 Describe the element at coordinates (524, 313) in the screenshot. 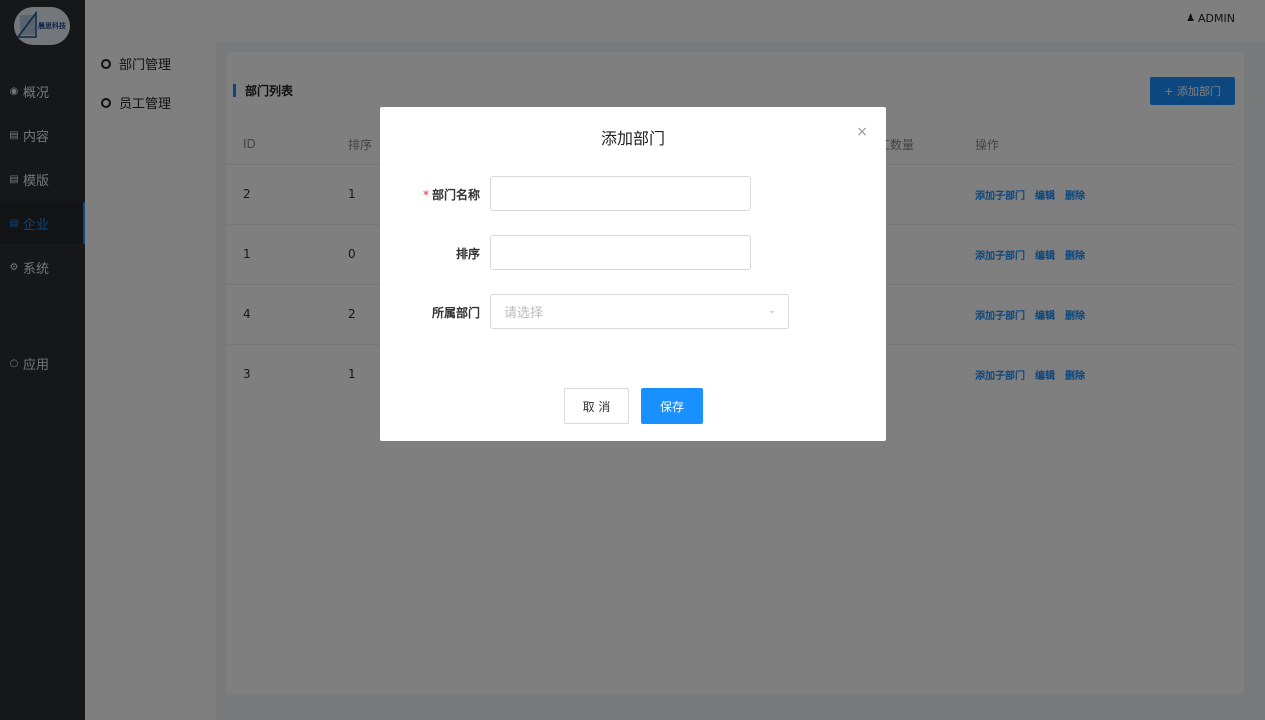

I see `select-placeholder: 请选择` at that location.